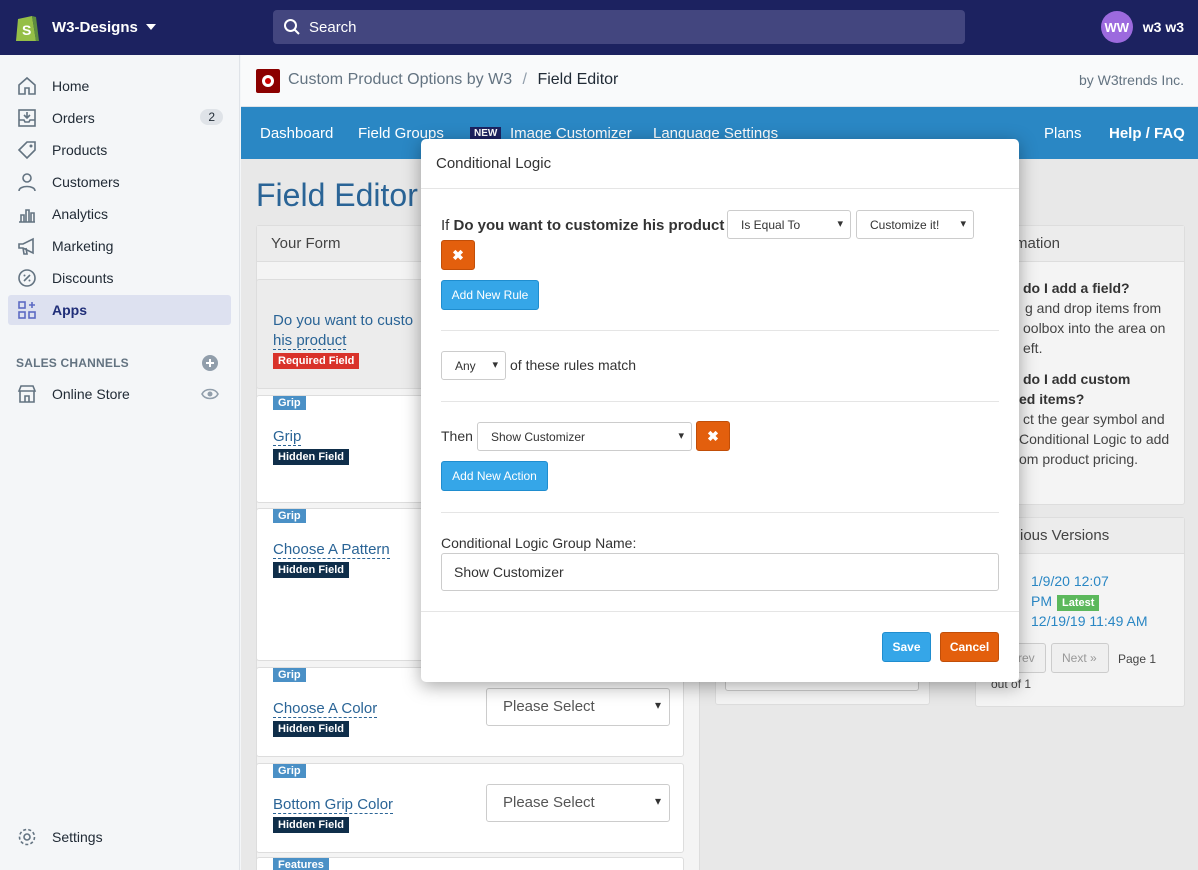 The image size is (1198, 870). I want to click on nav-dashboard: Dashboard, so click(296, 133).